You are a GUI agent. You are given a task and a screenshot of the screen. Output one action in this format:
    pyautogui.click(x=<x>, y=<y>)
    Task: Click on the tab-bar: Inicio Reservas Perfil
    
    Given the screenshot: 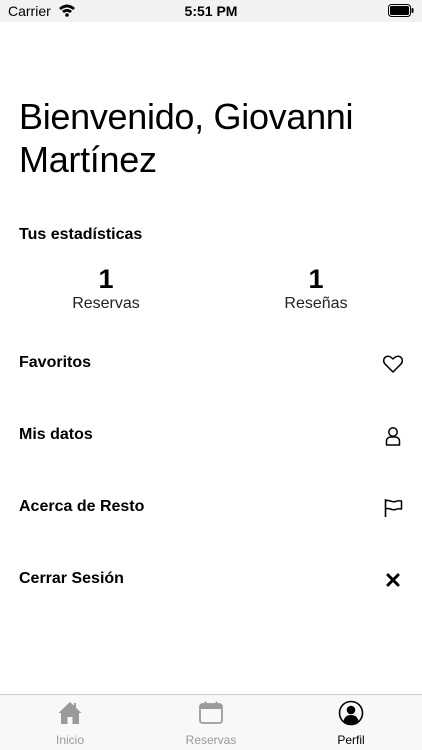 What is the action you would take?
    pyautogui.click(x=211, y=722)
    